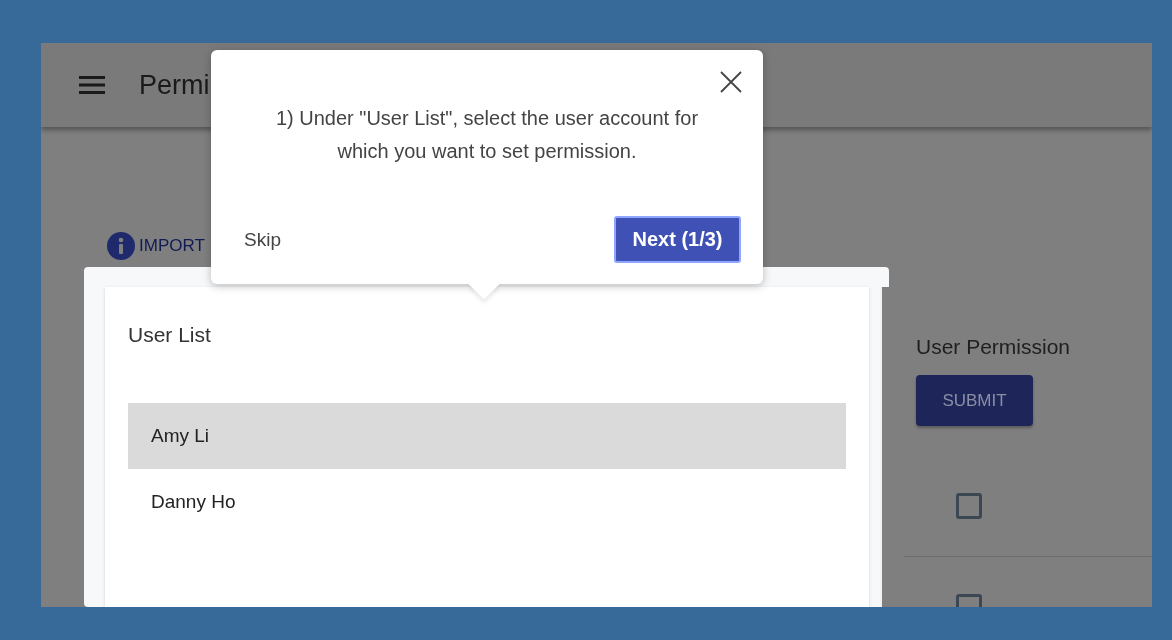 The width and height of the screenshot is (1172, 640). Describe the element at coordinates (487, 502) in the screenshot. I see `user-list-item: Danny Ho` at that location.